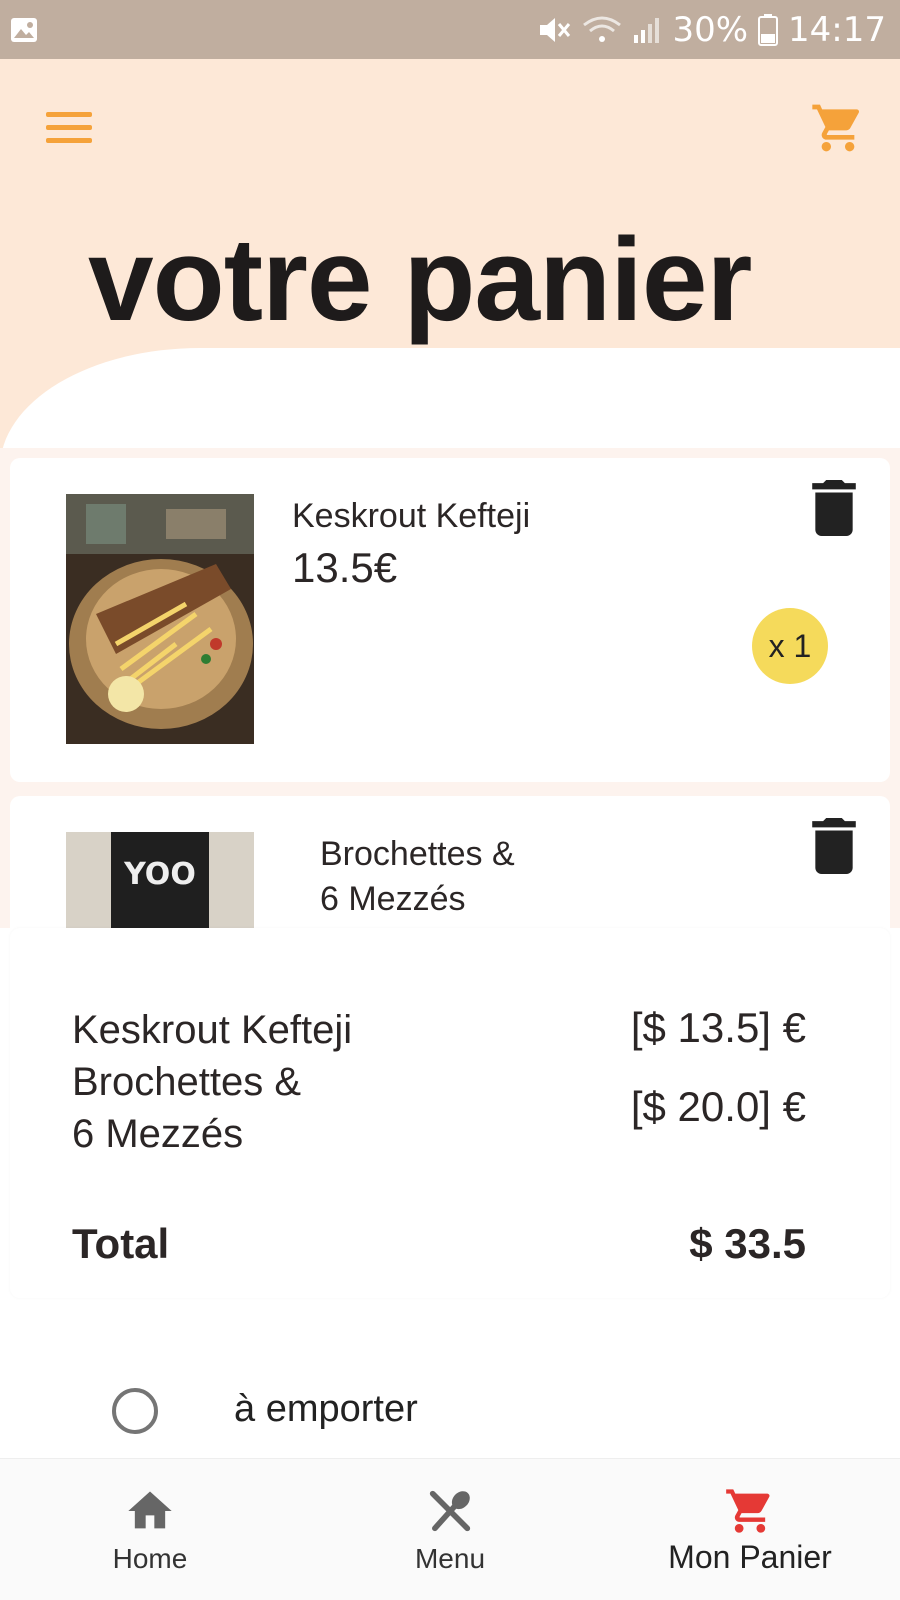  What do you see at coordinates (345, 567) in the screenshot?
I see `item-price: 13.5€` at bounding box center [345, 567].